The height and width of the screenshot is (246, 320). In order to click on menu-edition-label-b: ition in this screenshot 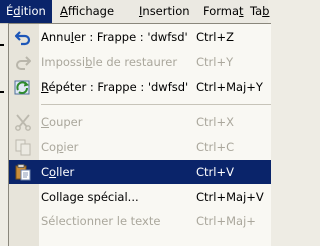, I will do `click(33, 11)`.